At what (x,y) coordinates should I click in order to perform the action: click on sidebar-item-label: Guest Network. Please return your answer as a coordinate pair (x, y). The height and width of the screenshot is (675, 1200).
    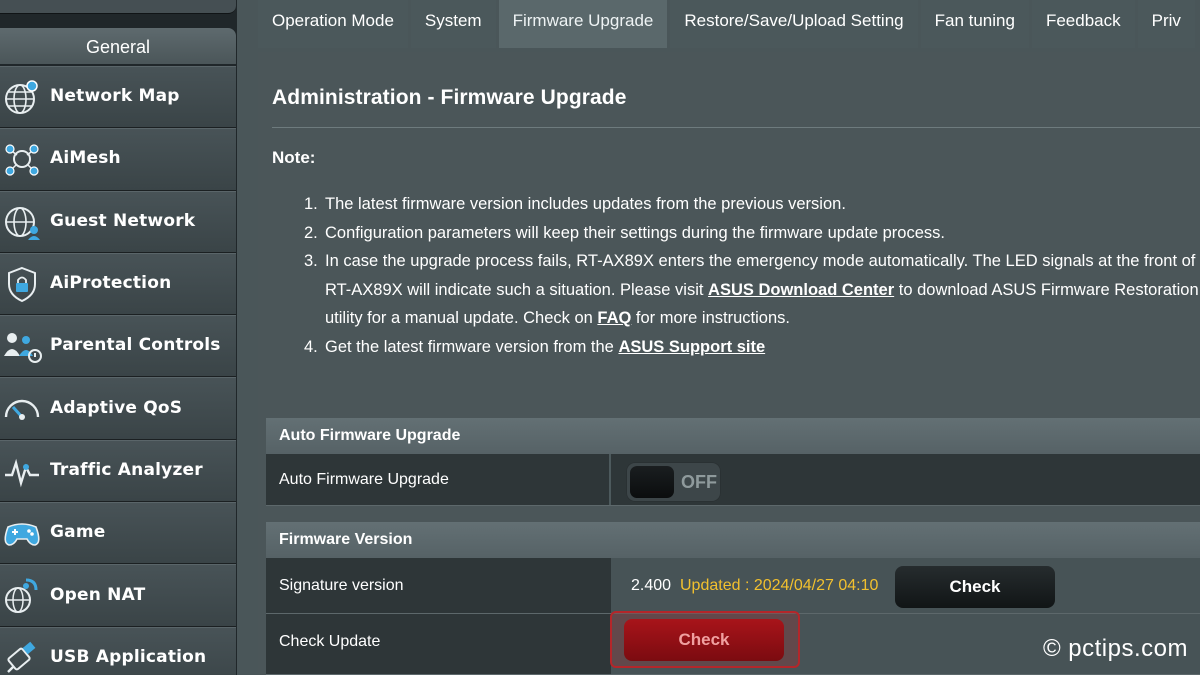
    Looking at the image, I should click on (123, 220).